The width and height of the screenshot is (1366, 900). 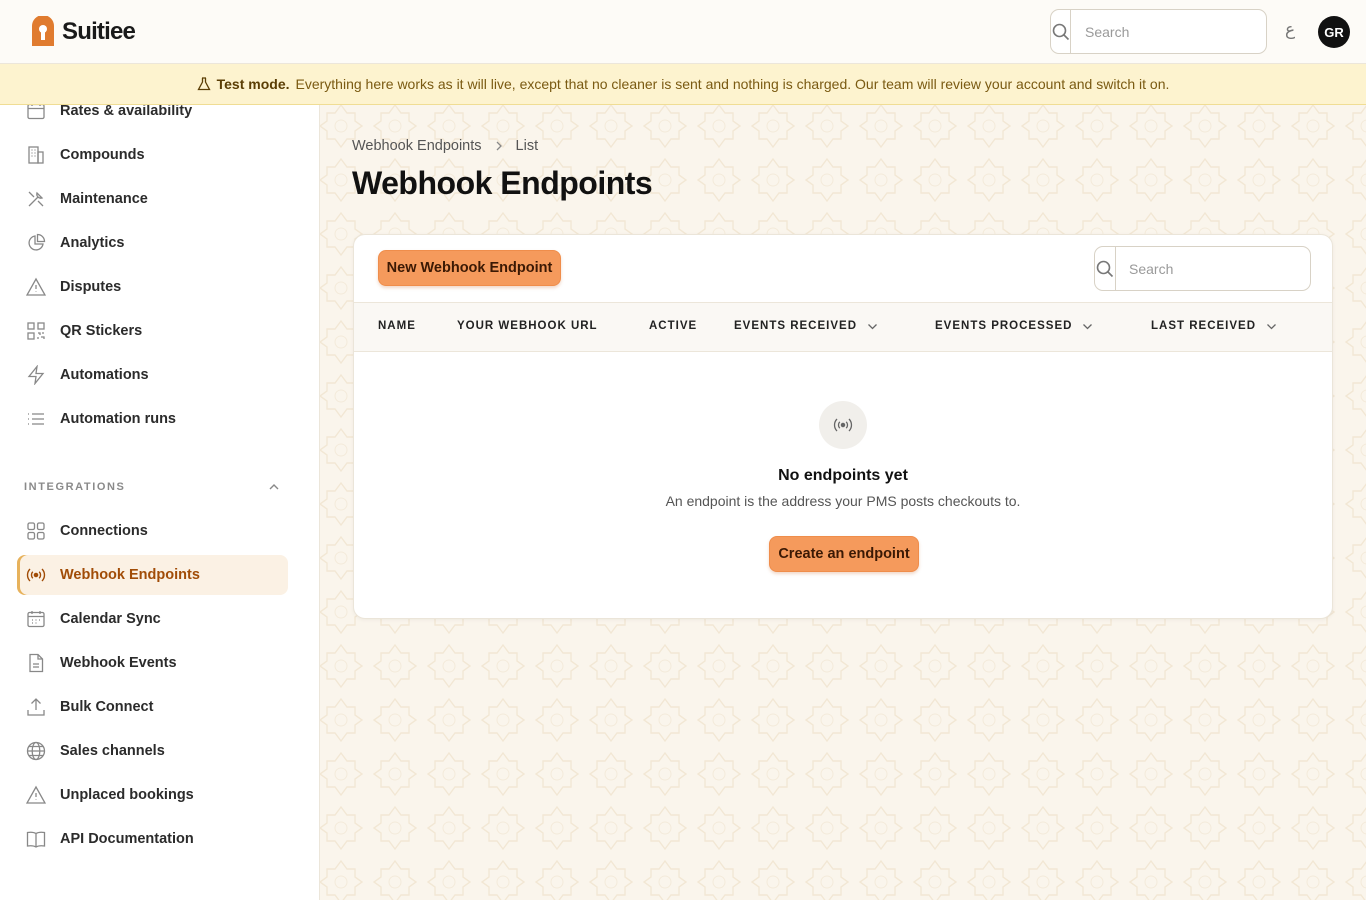 What do you see at coordinates (126, 112) in the screenshot?
I see `sidebar-item-label: Rates & availability` at bounding box center [126, 112].